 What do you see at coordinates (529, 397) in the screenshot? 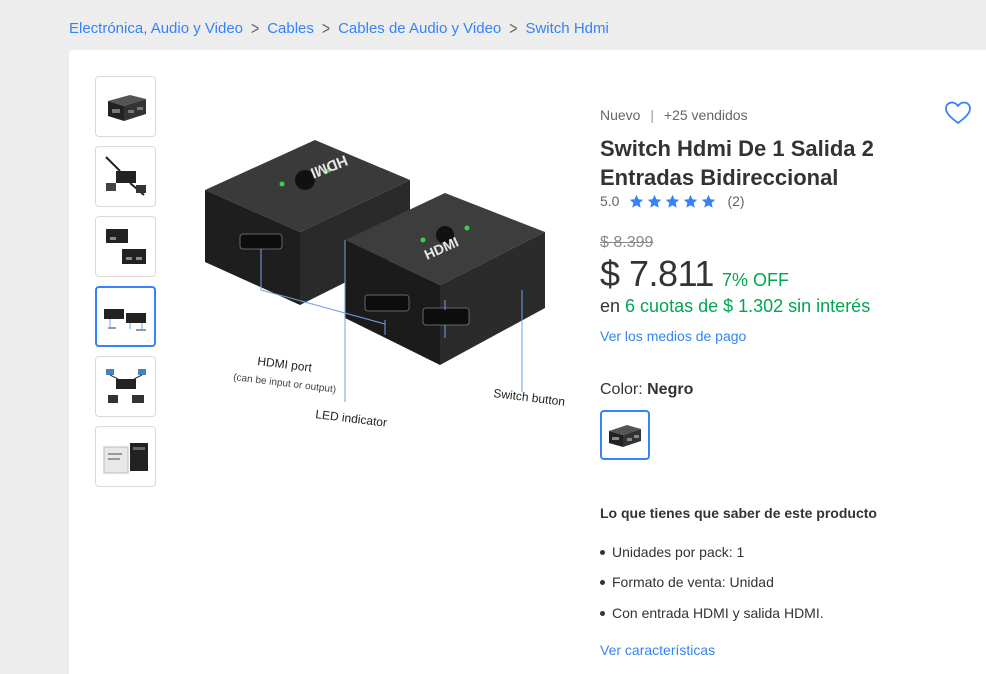
I see `label-switch-button: Switch button` at bounding box center [529, 397].